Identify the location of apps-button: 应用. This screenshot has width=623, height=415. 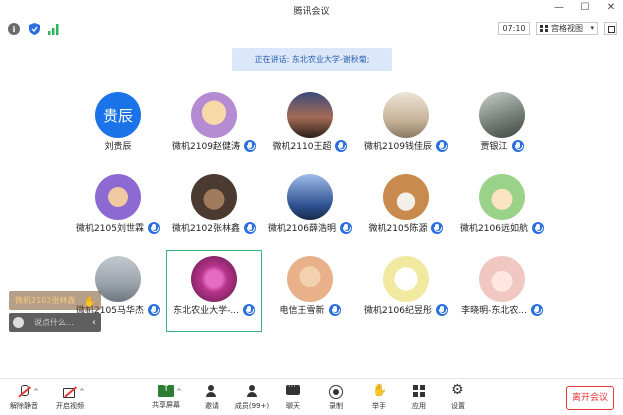
(419, 400).